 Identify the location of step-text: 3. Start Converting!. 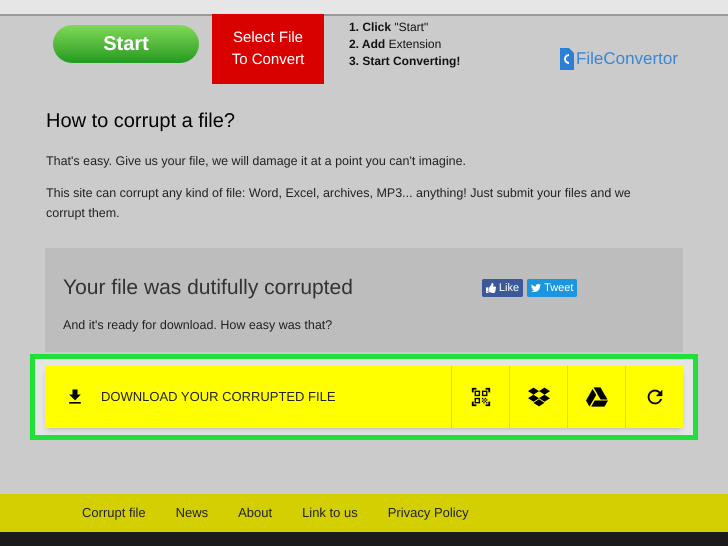
(404, 61).